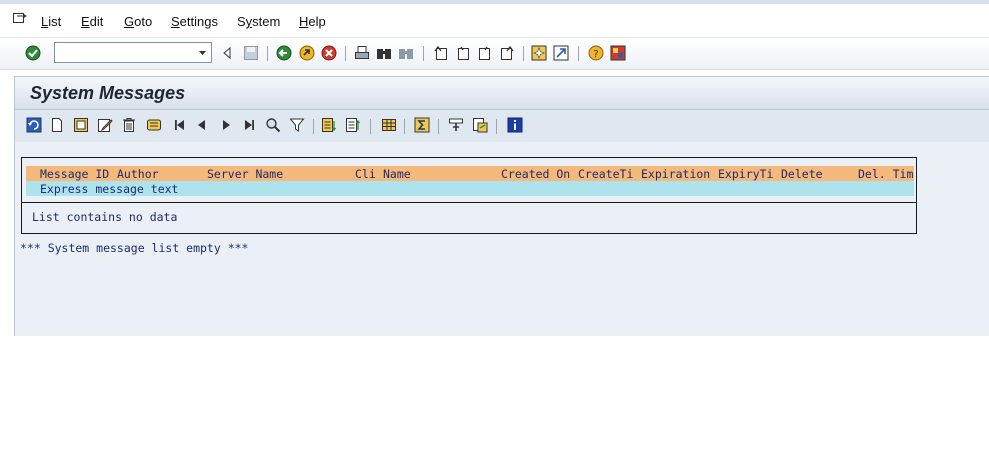 The height and width of the screenshot is (460, 989). I want to click on create-icon, so click(57, 125).